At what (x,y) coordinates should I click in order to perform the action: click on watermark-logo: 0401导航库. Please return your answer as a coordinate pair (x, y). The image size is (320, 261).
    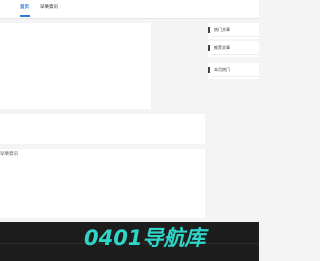
    Looking at the image, I should click on (144, 238).